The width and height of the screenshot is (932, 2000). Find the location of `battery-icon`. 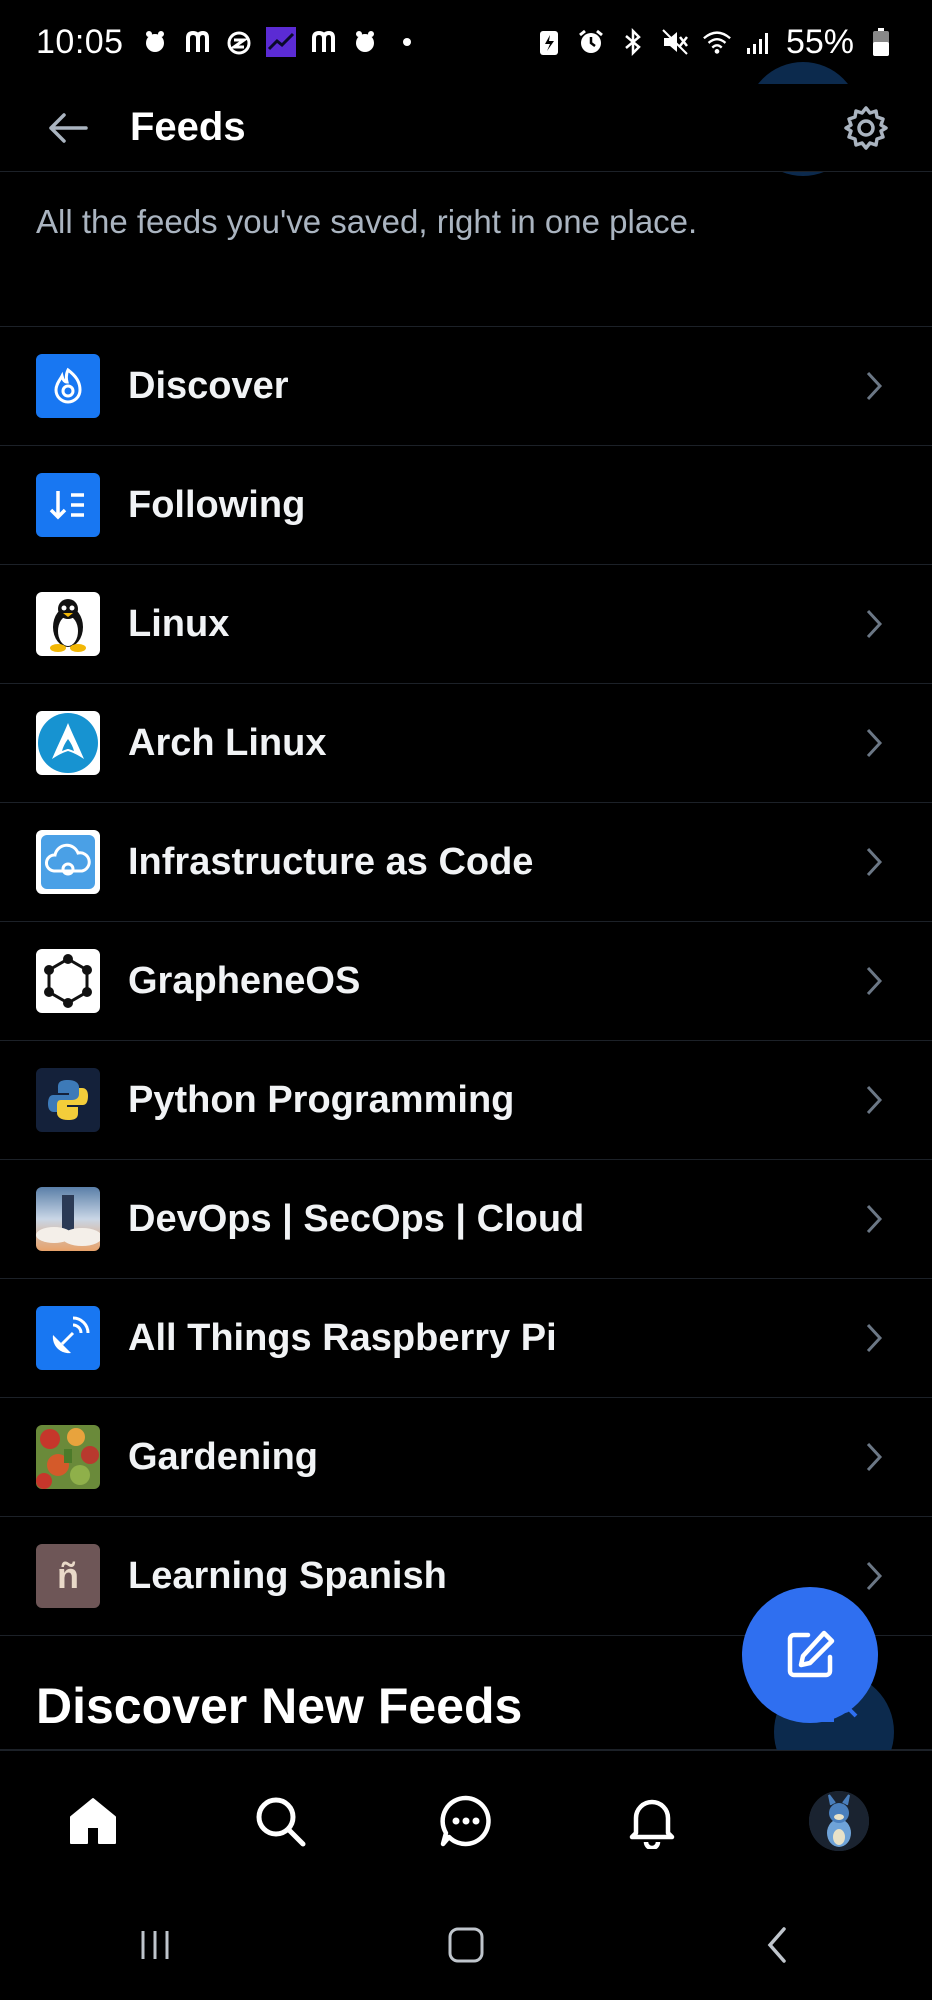

battery-icon is located at coordinates (881, 42).